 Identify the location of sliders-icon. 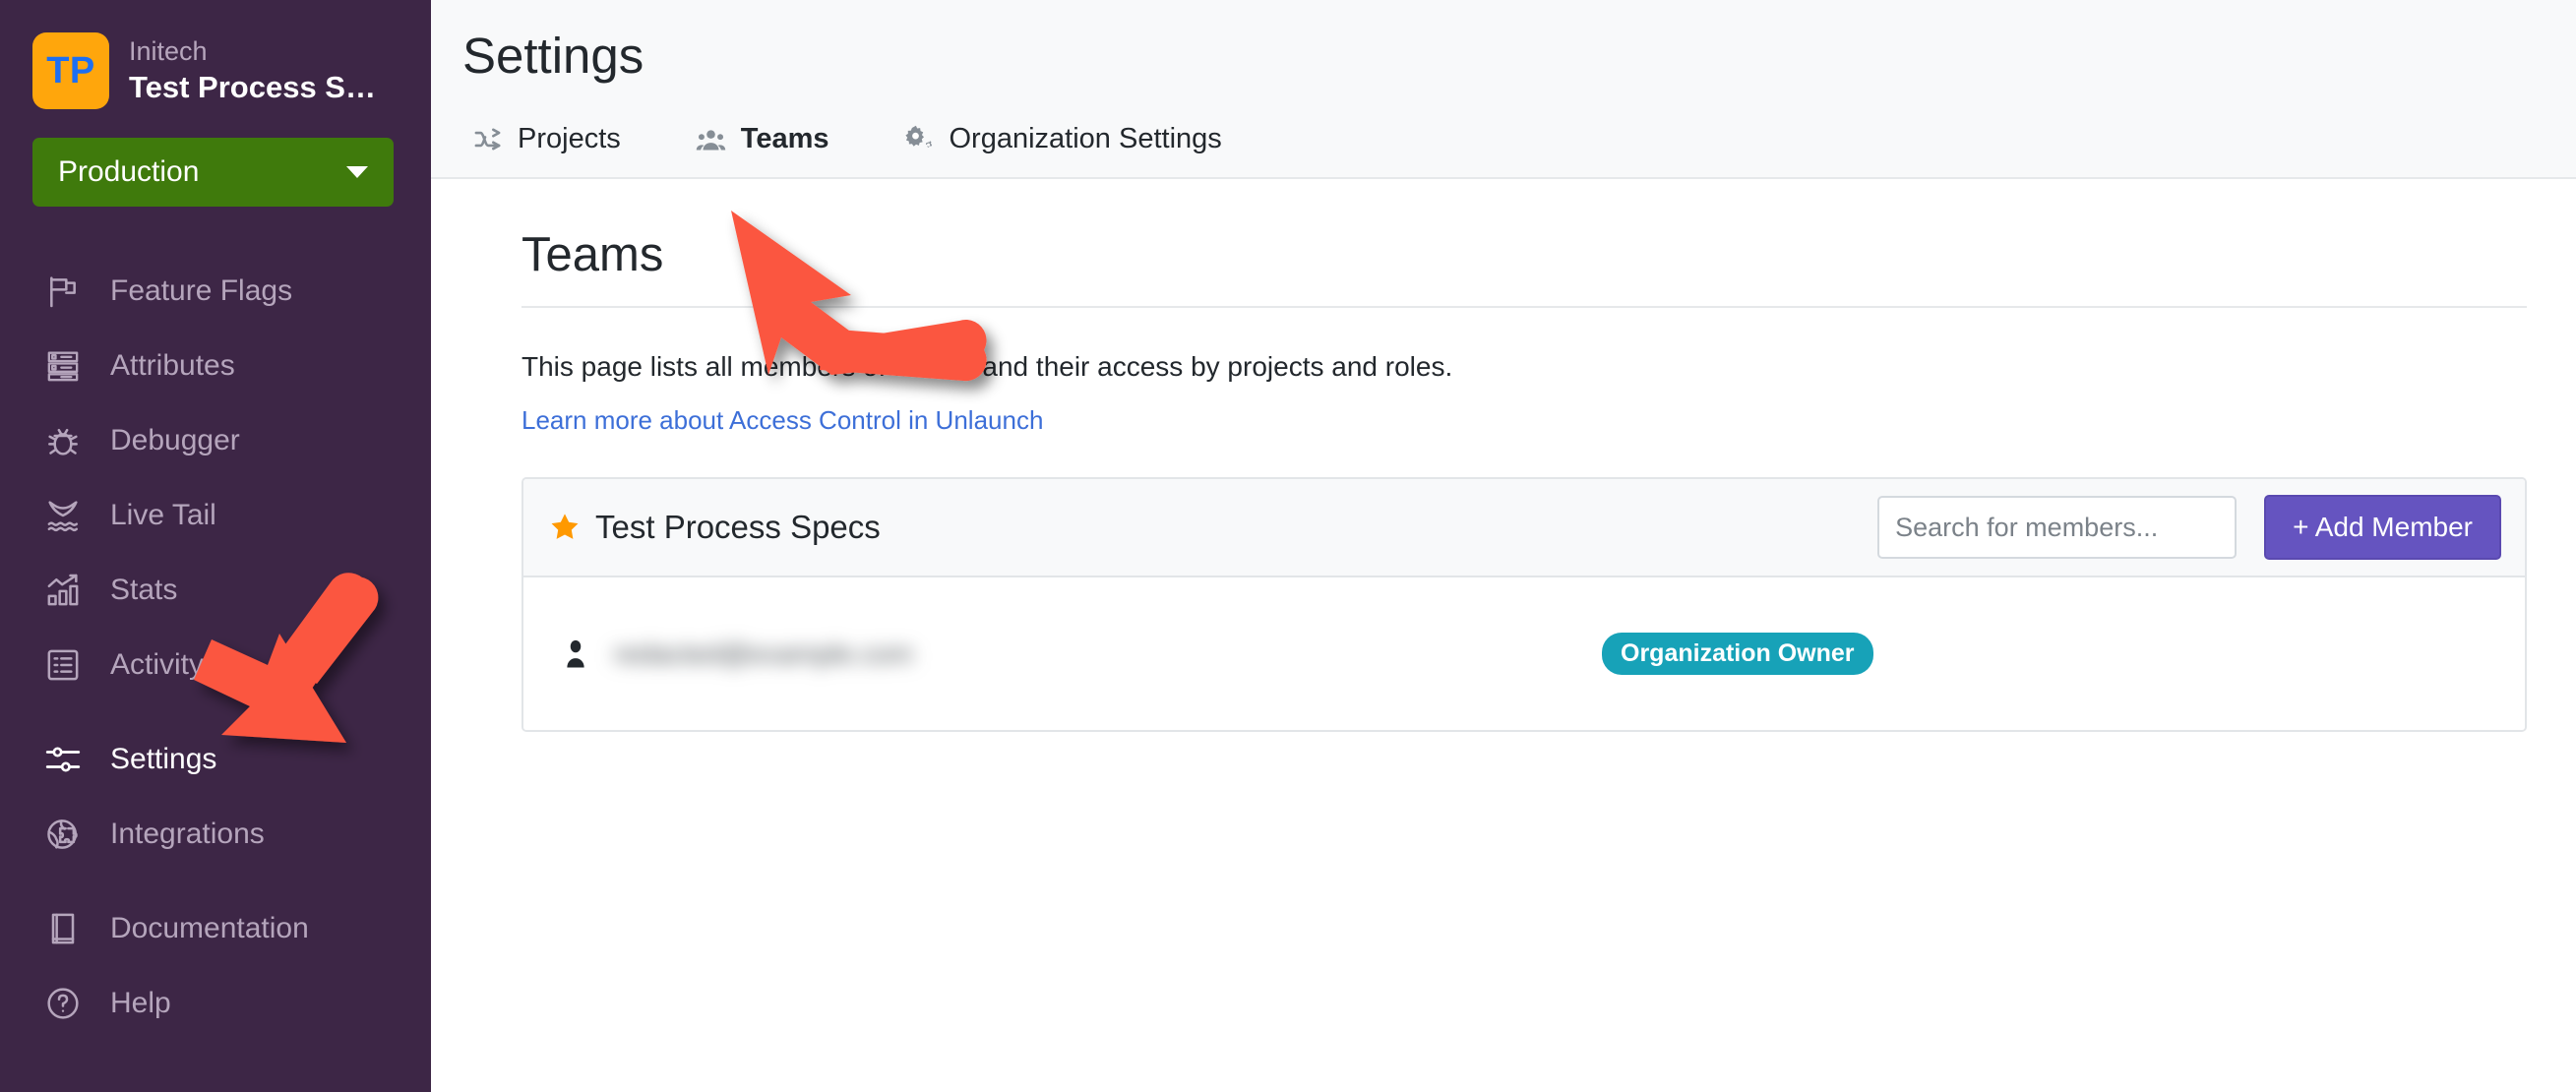
(63, 759).